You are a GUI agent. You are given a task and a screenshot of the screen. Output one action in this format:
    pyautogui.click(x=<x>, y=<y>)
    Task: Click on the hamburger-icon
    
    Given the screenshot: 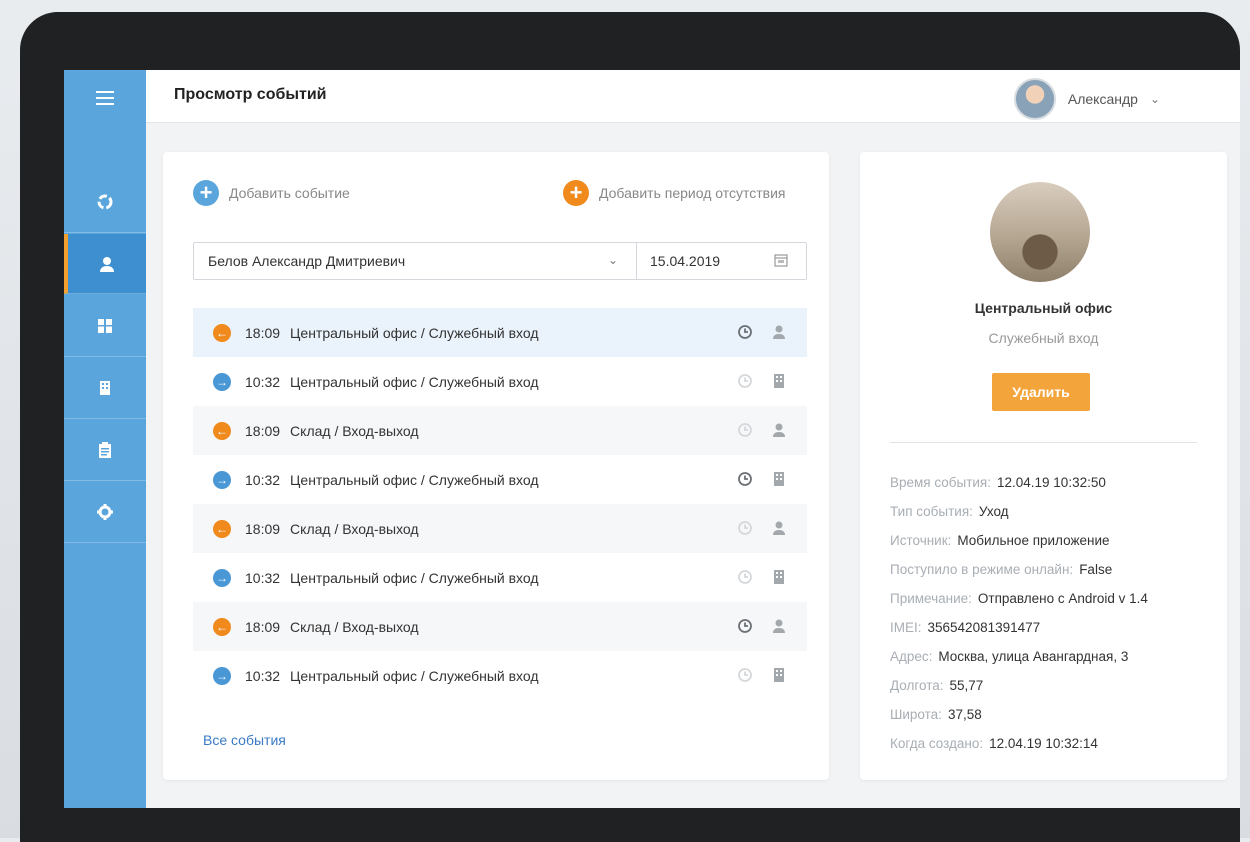 What is the action you would take?
    pyautogui.click(x=105, y=98)
    